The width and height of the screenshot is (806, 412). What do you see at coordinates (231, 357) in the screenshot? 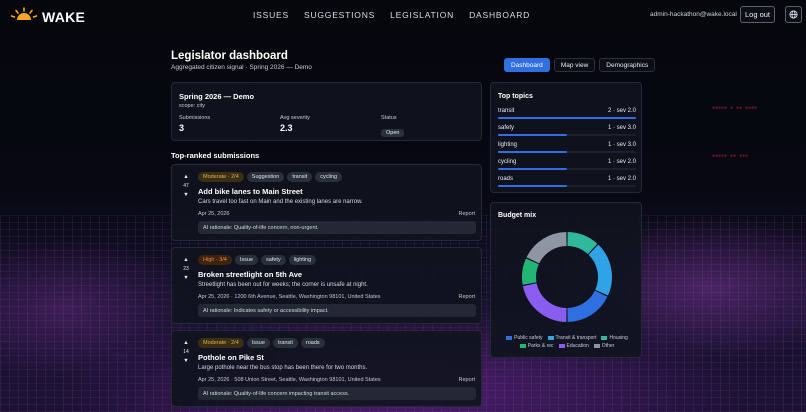
I see `submission-title: Pothole on Pike St` at bounding box center [231, 357].